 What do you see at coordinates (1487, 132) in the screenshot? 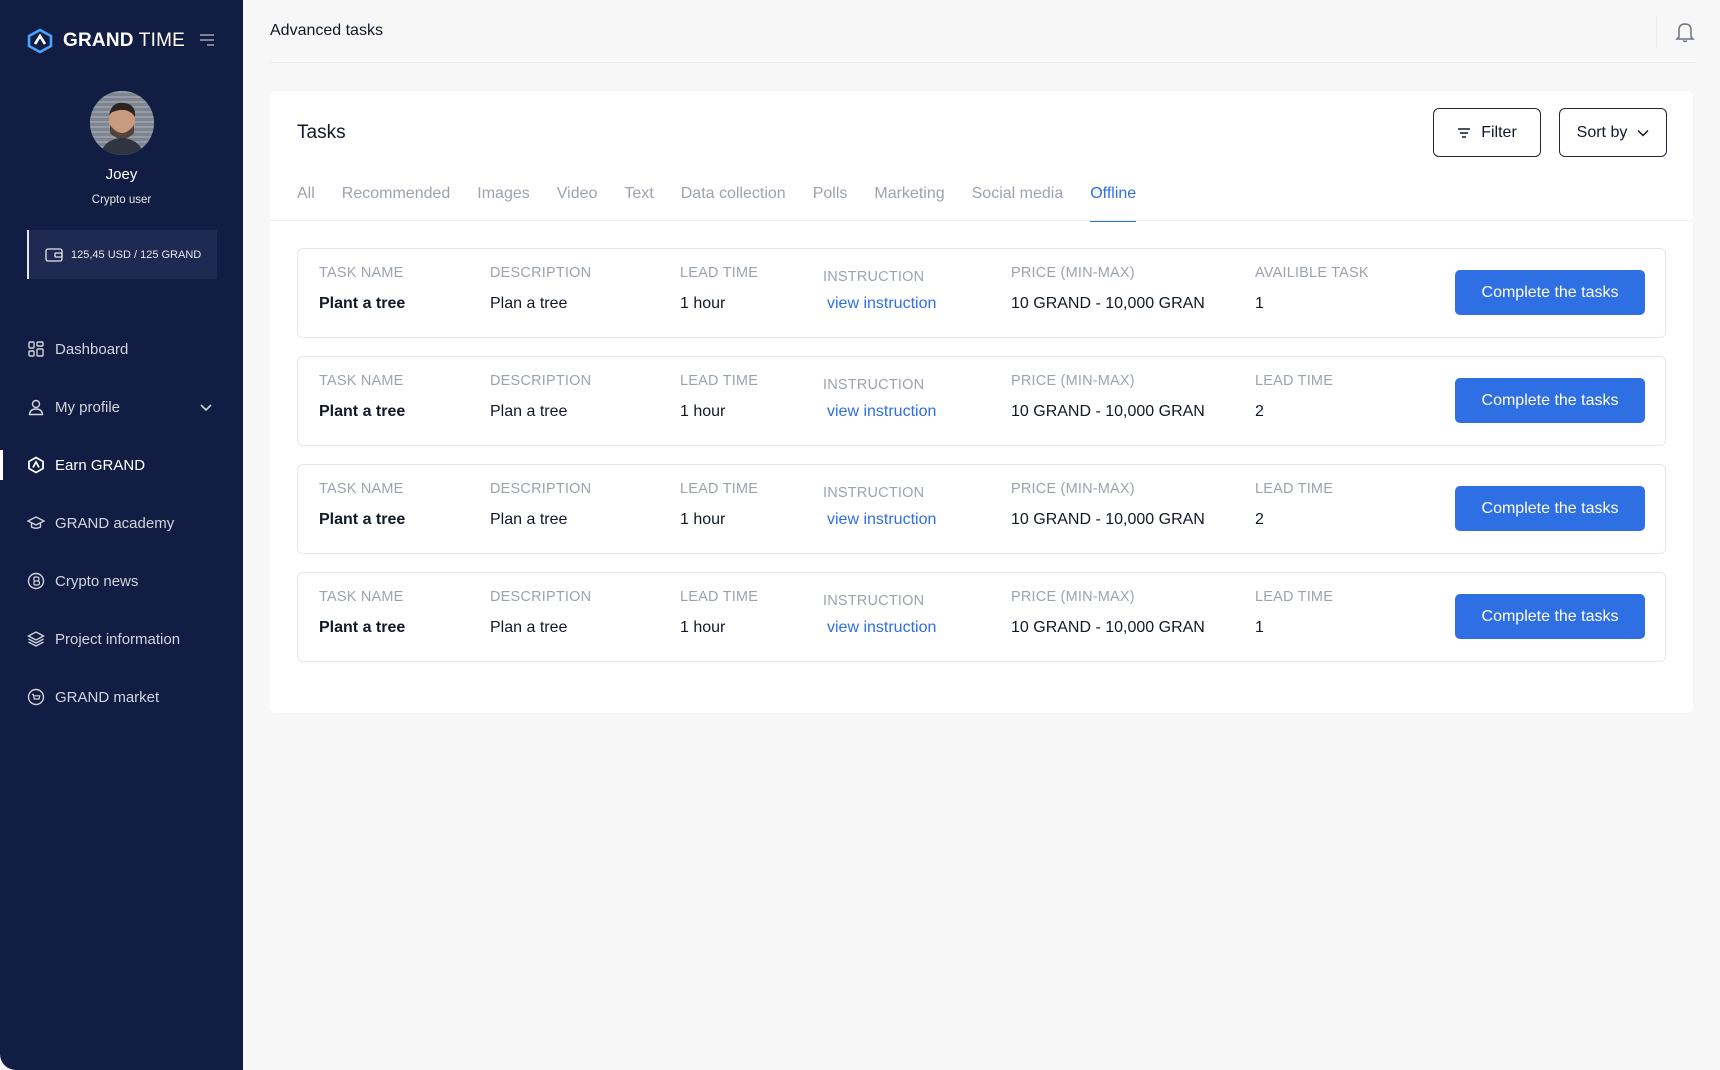
I see `filter-button: Filter` at bounding box center [1487, 132].